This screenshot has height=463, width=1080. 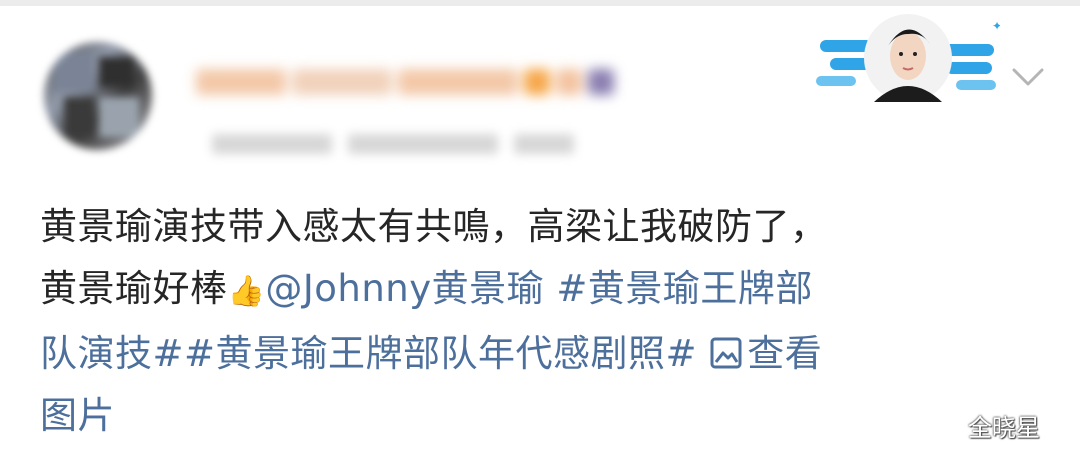 I want to click on post-text-line: 黄景瑜好棒👍@Johnny黄景瑜 #黄景瑜王牌部, so click(x=535, y=290).